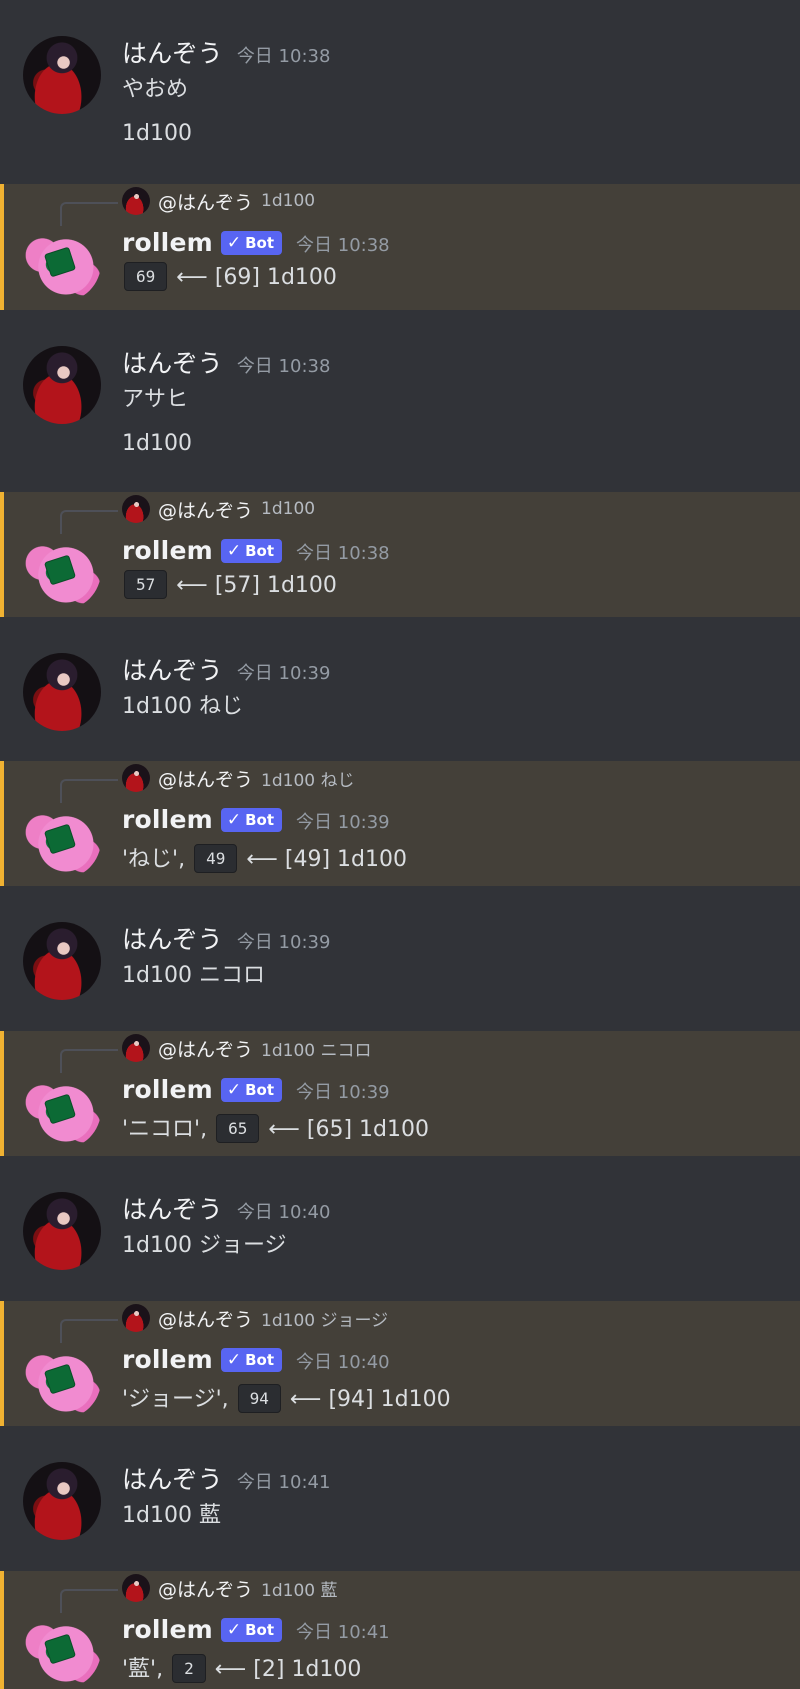  I want to click on message-header: rollem ✓ Bot 今日 10:41, so click(256, 1630).